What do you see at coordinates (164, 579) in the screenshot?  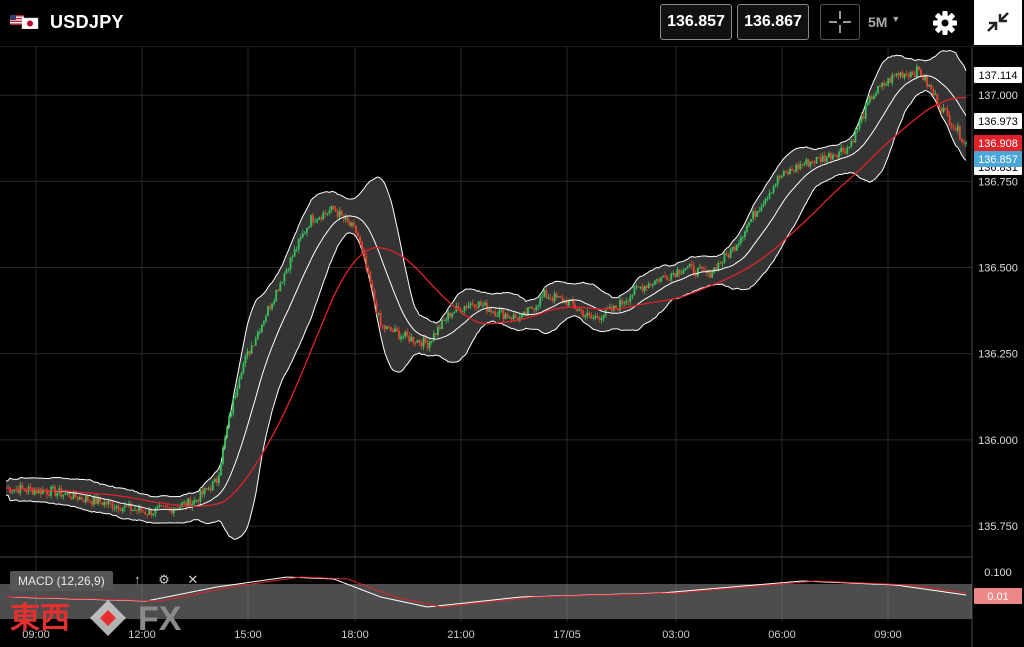 I see `gear-icon: ⚙` at bounding box center [164, 579].